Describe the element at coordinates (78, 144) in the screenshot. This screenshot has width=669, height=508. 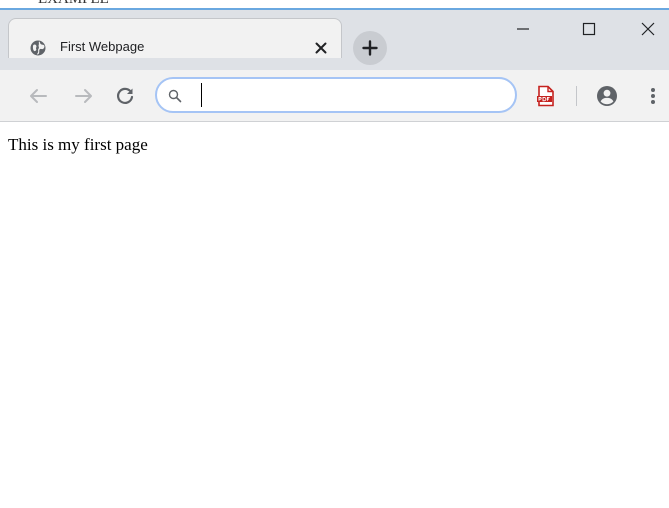
I see `page-body-text: This is my first page` at that location.